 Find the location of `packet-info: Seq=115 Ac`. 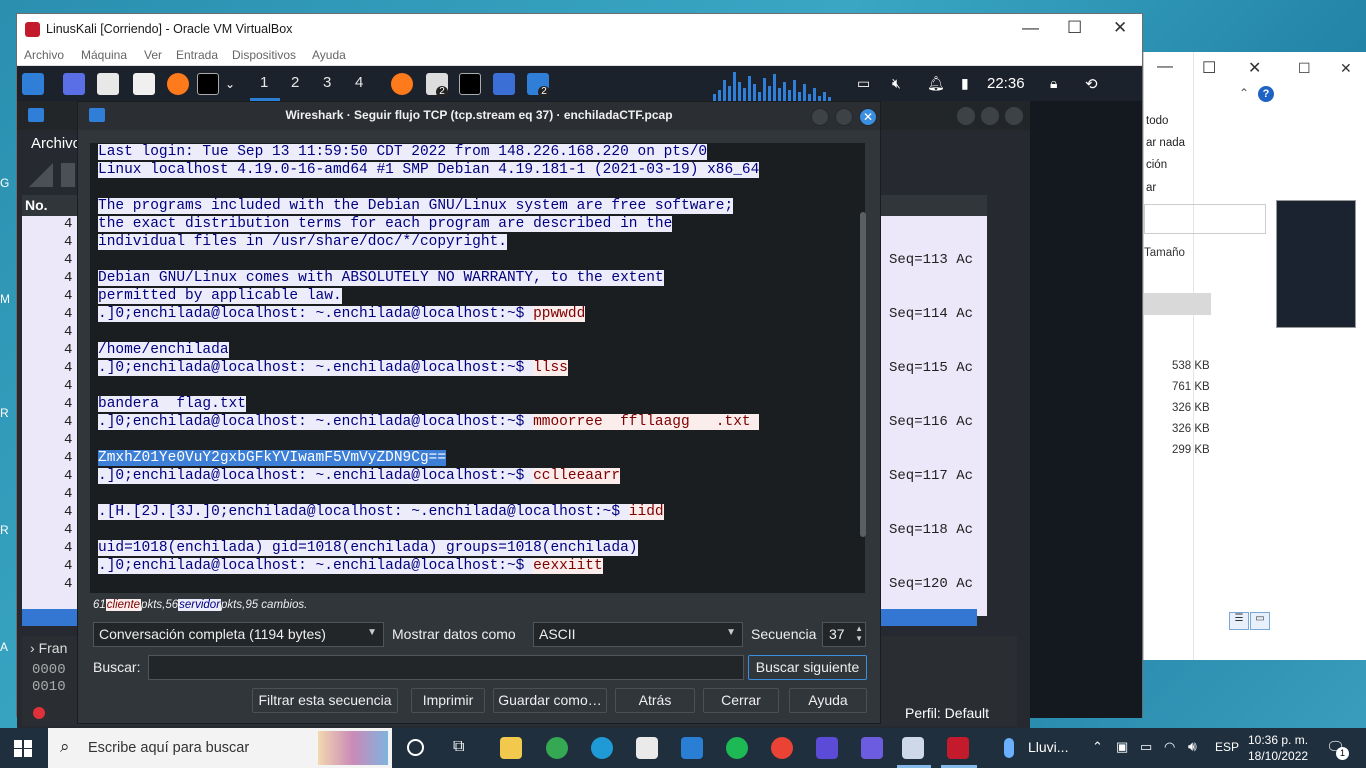

packet-info: Seq=115 Ac is located at coordinates (931, 368).